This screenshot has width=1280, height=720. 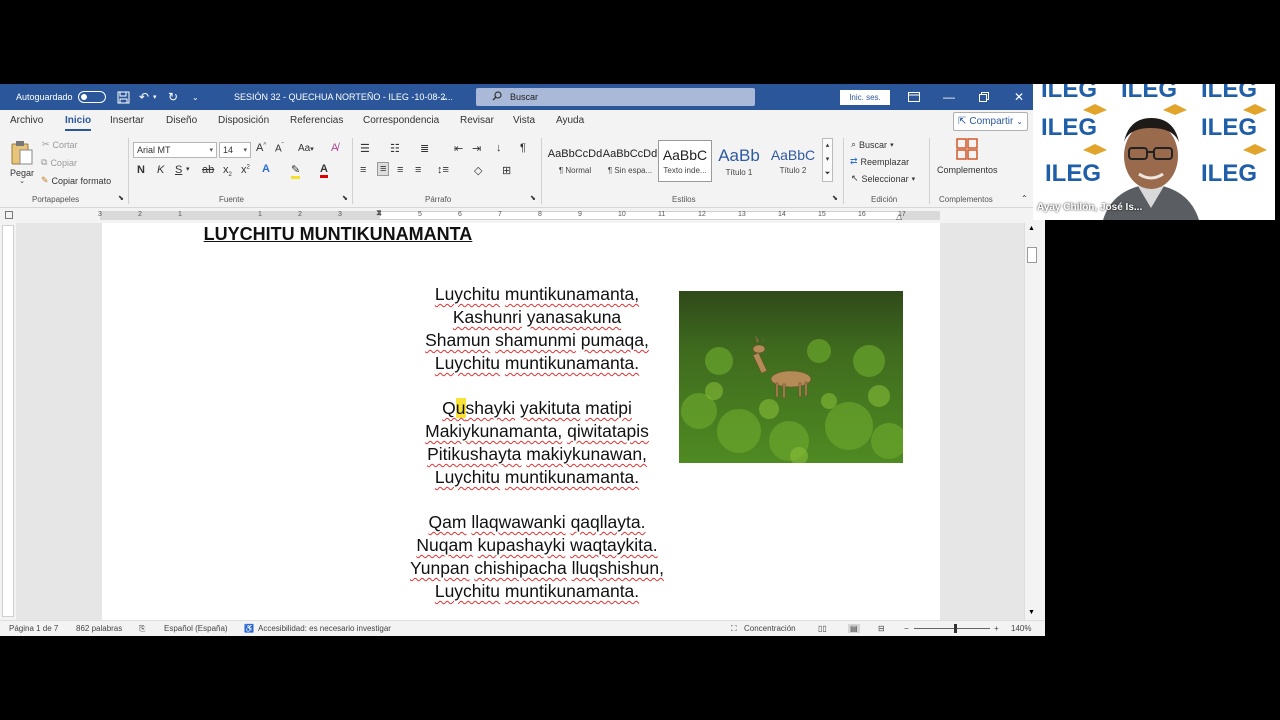 What do you see at coordinates (458, 148) in the screenshot?
I see `decrease-indent-icon: ⇤` at bounding box center [458, 148].